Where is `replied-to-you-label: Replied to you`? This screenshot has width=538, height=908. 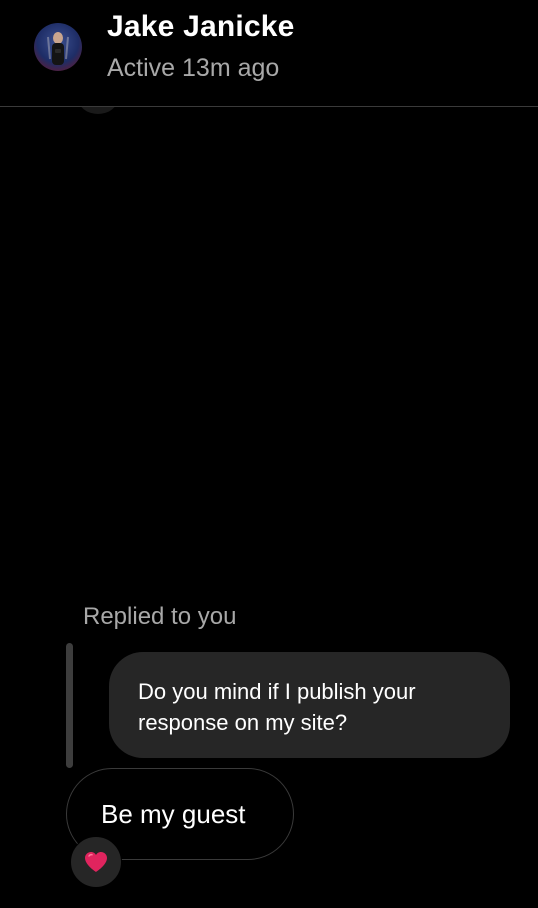 replied-to-you-label: Replied to you is located at coordinates (160, 616).